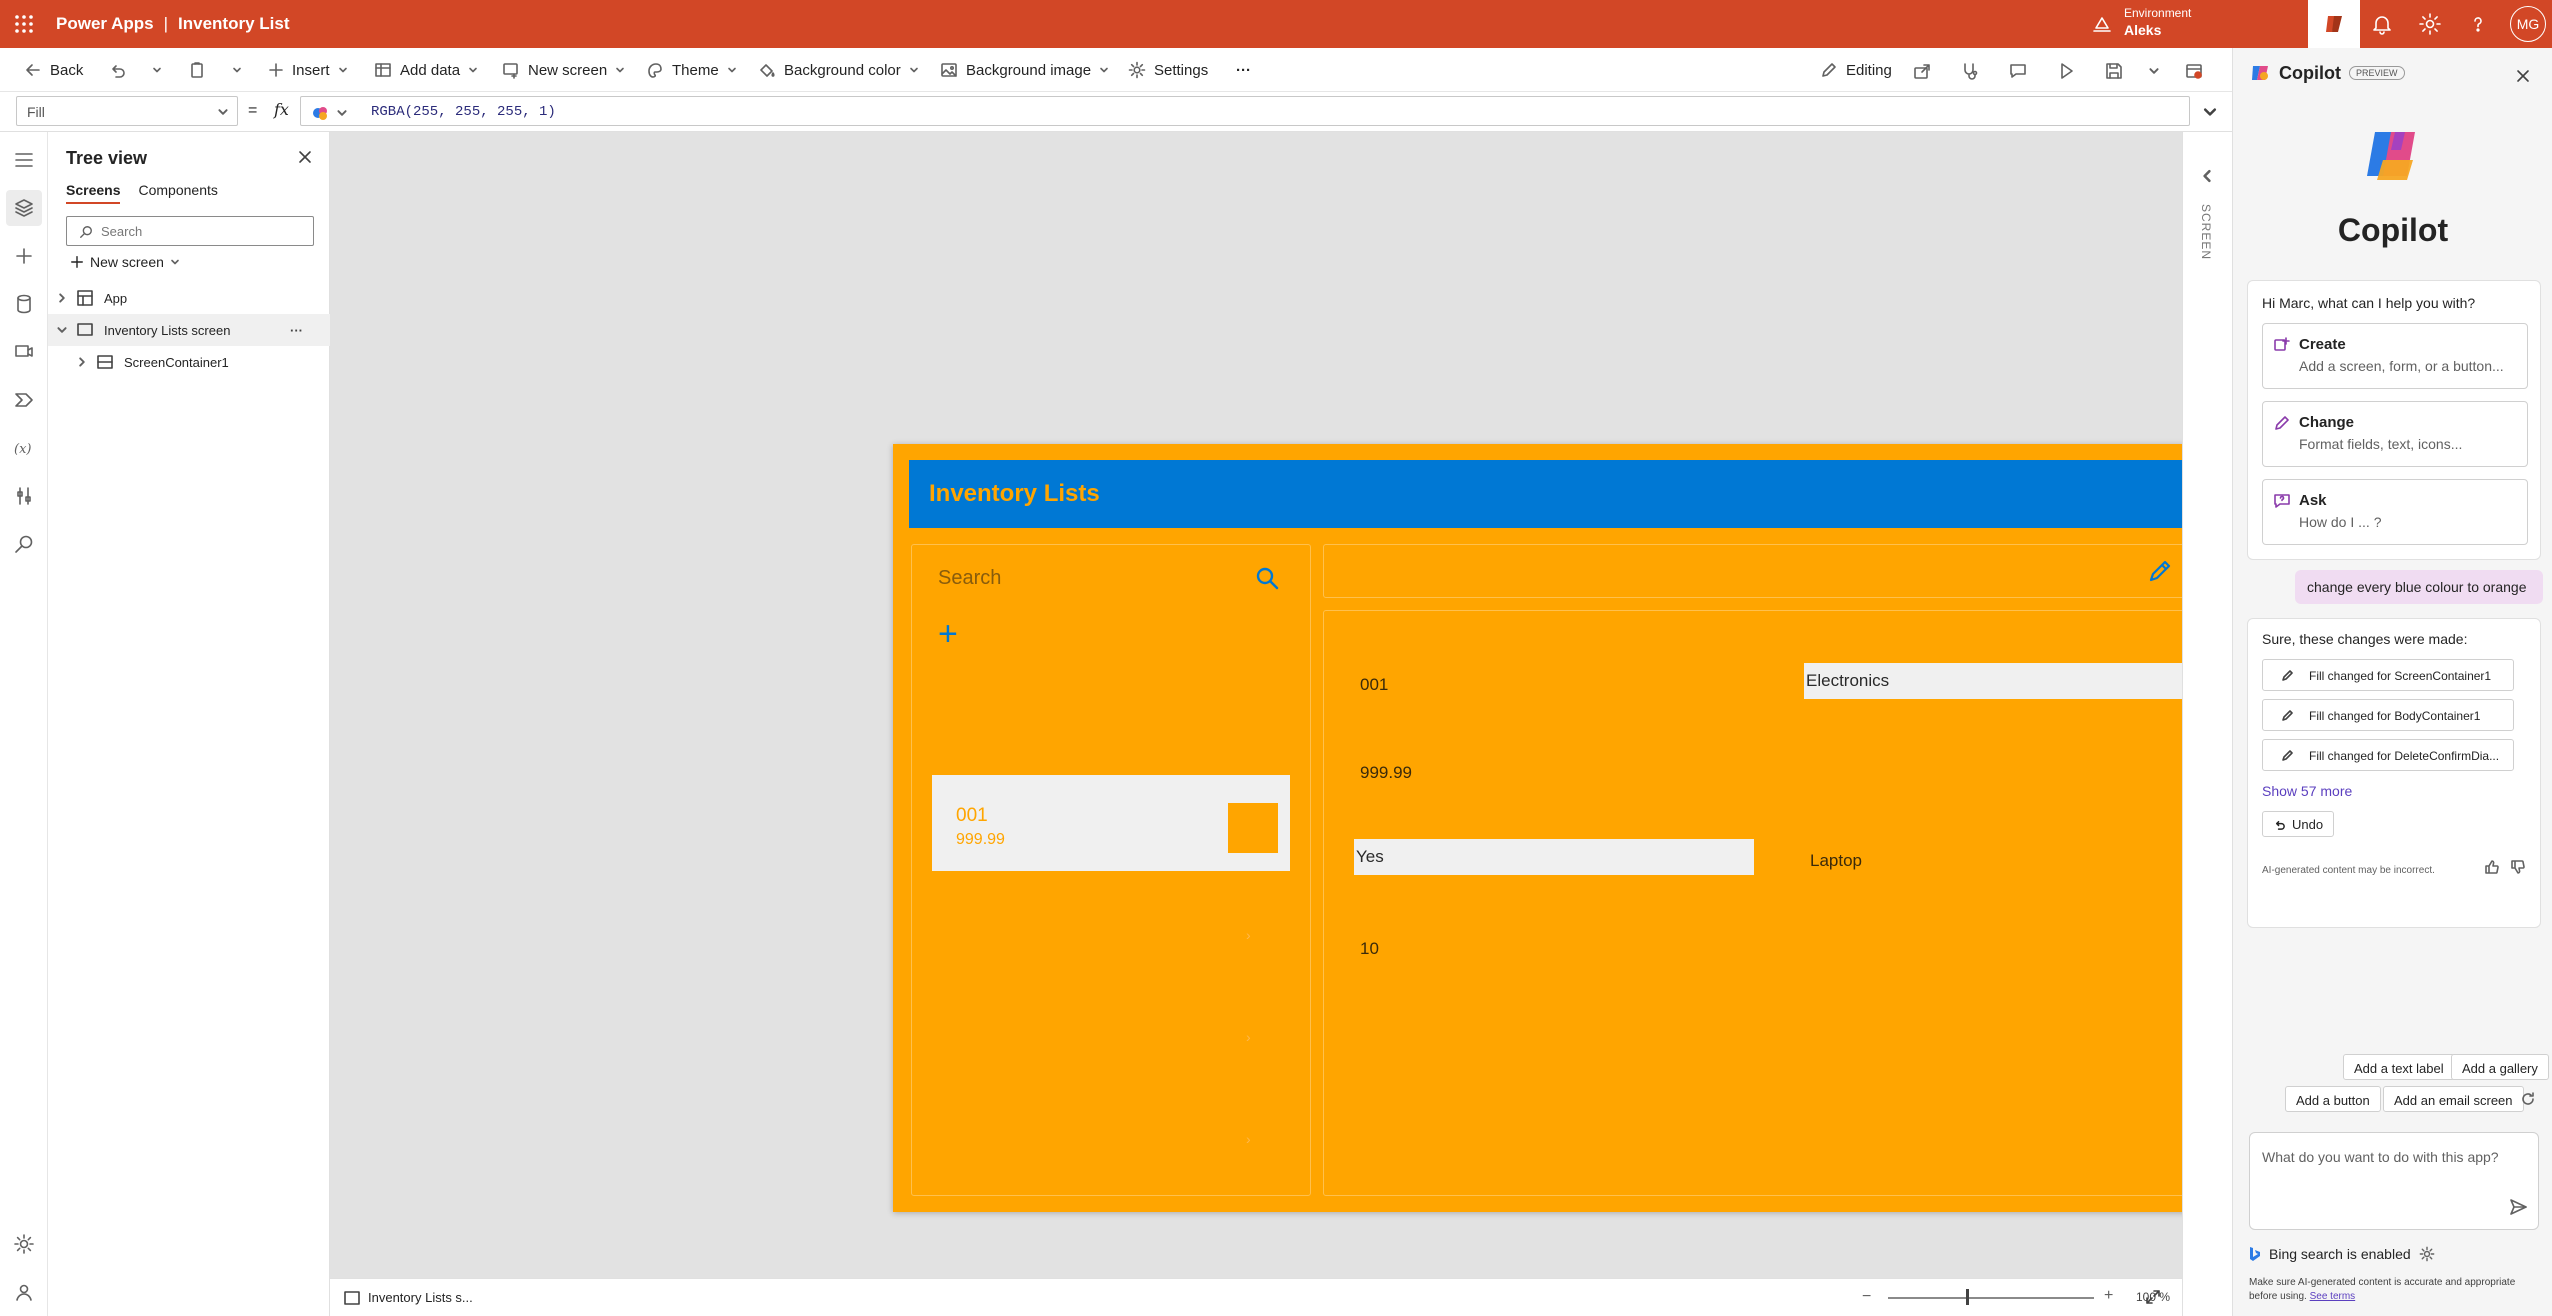 The height and width of the screenshot is (1316, 2552). I want to click on publish-icon, so click(2194, 71).